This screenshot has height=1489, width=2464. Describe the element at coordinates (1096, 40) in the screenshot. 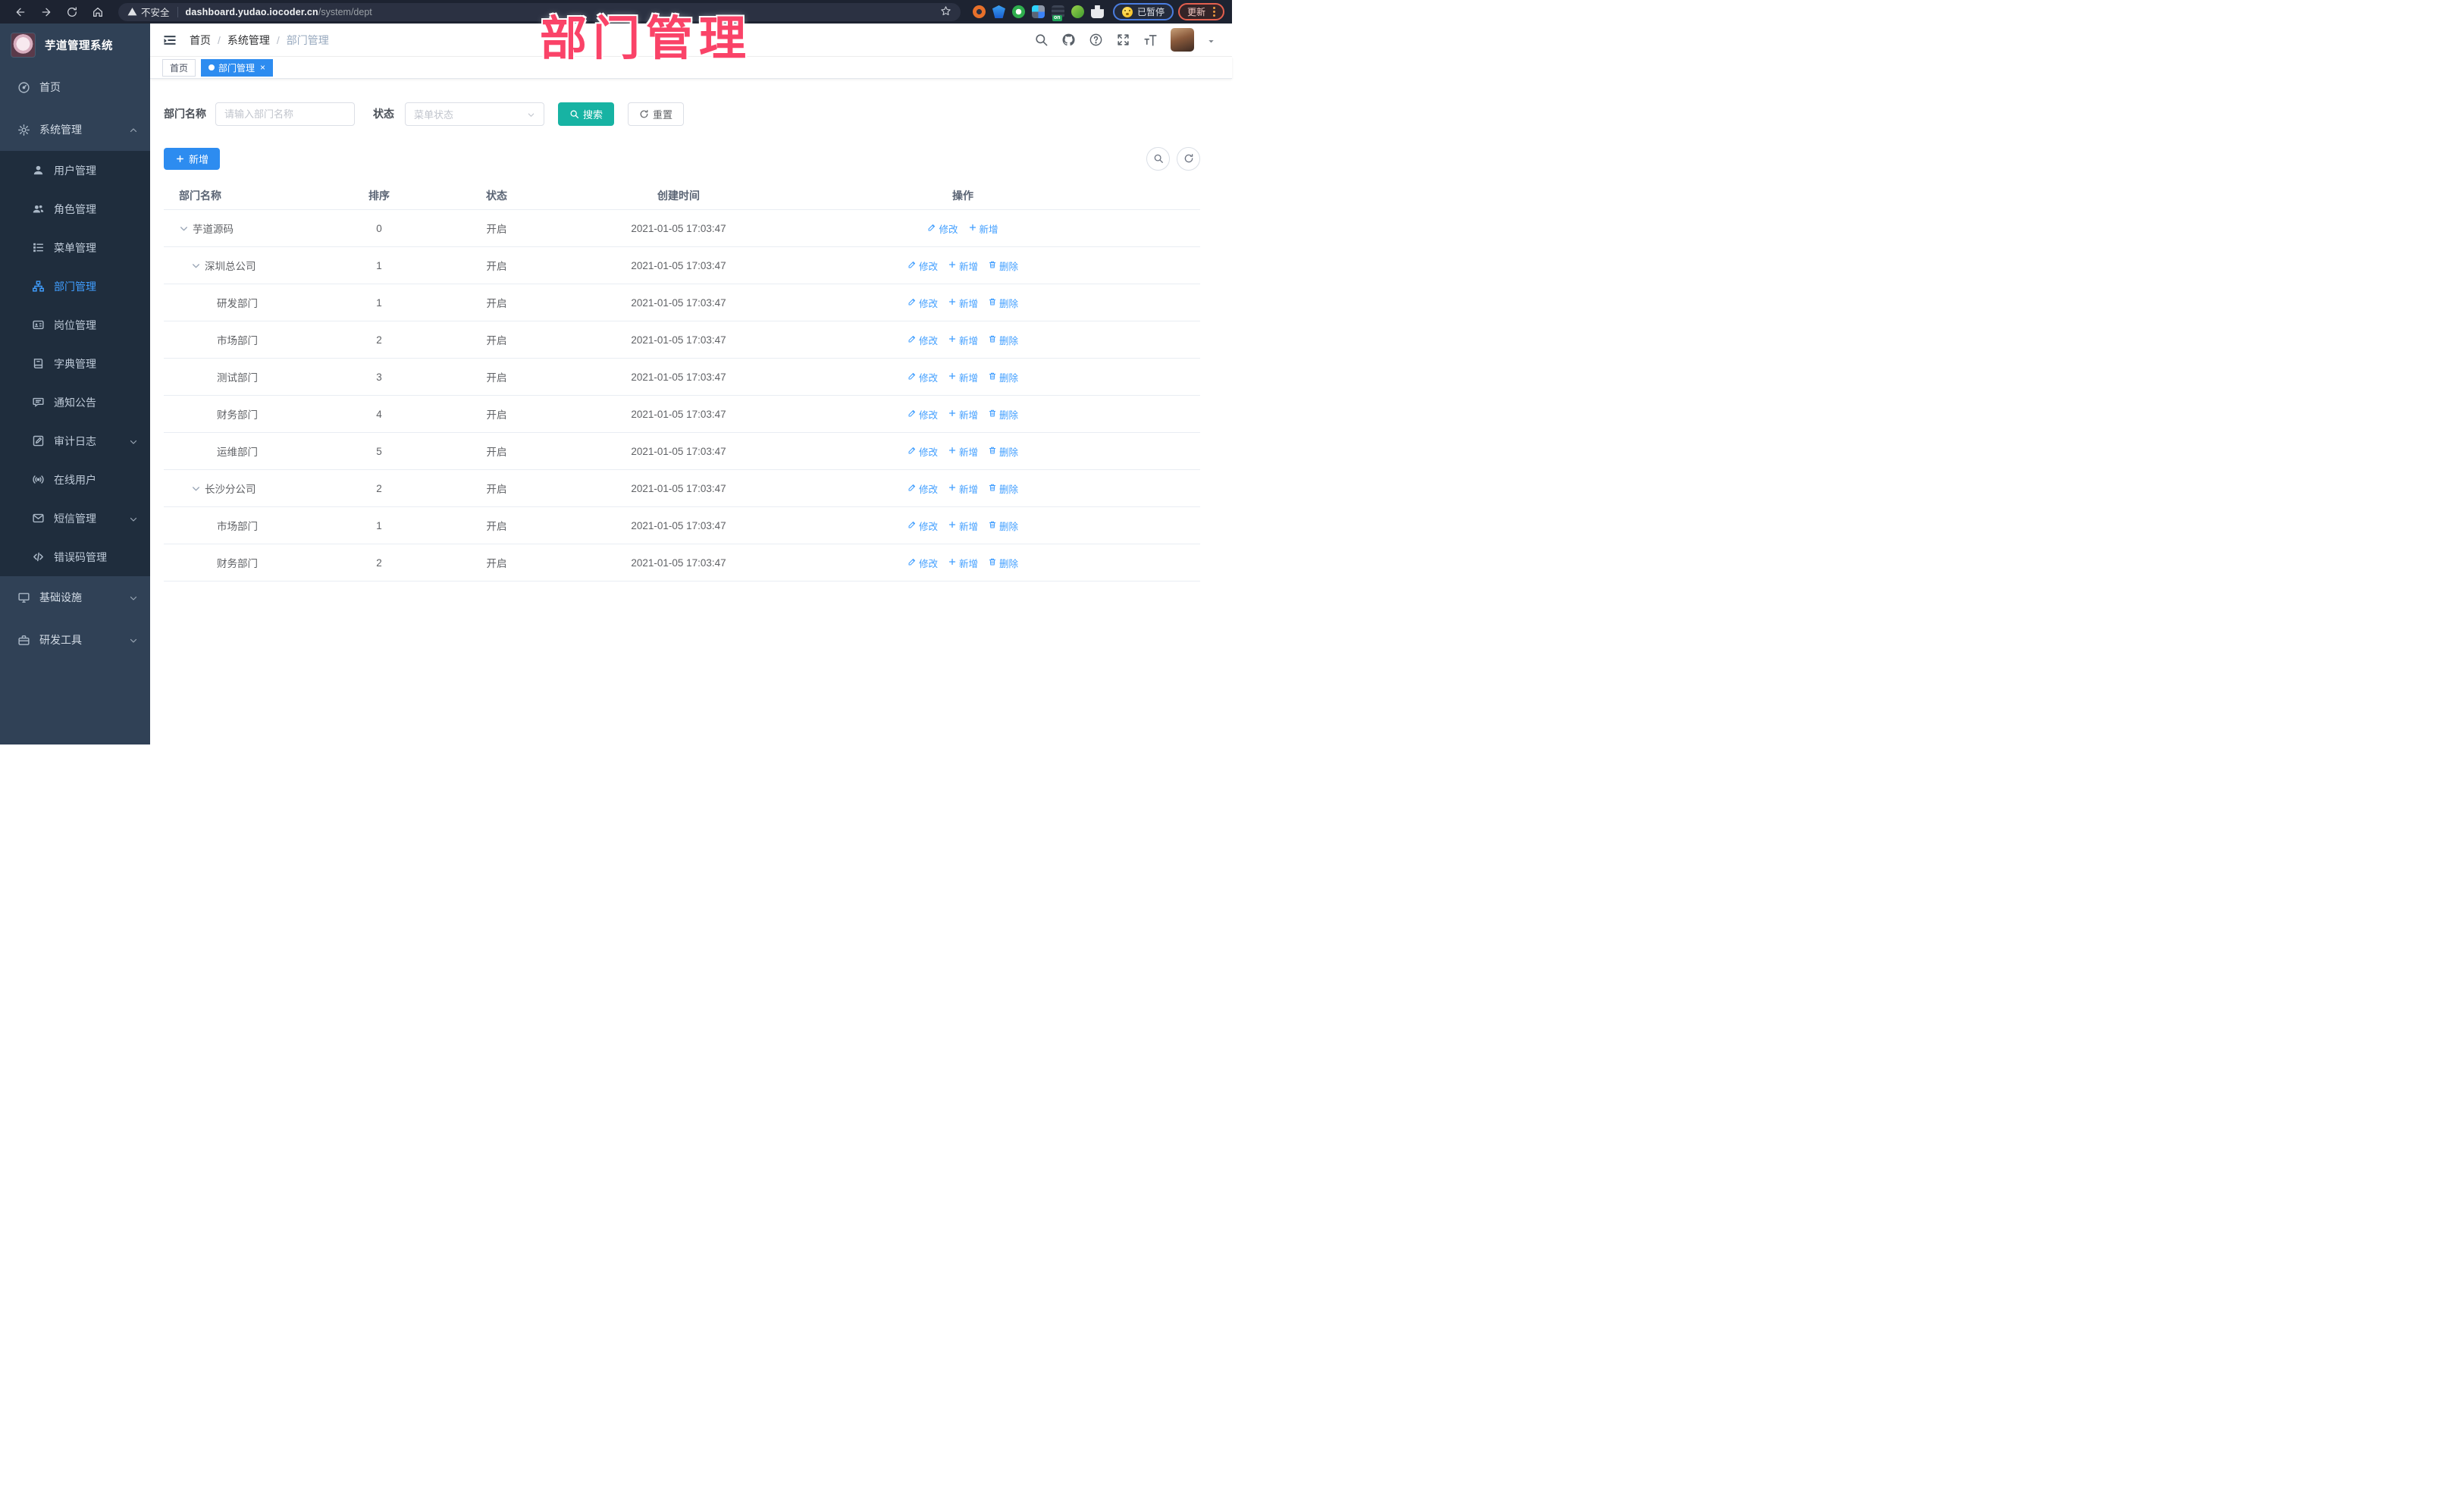

I see `help-icon` at that location.